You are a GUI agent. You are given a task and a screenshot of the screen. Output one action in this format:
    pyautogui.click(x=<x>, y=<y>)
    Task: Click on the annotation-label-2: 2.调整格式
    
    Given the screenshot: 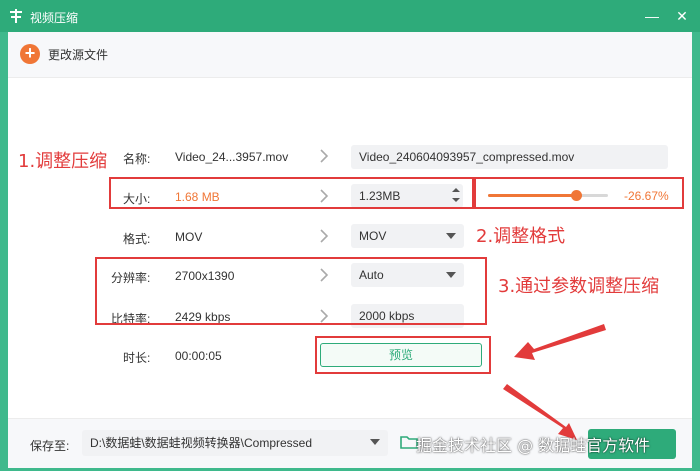 What is the action you would take?
    pyautogui.click(x=521, y=236)
    